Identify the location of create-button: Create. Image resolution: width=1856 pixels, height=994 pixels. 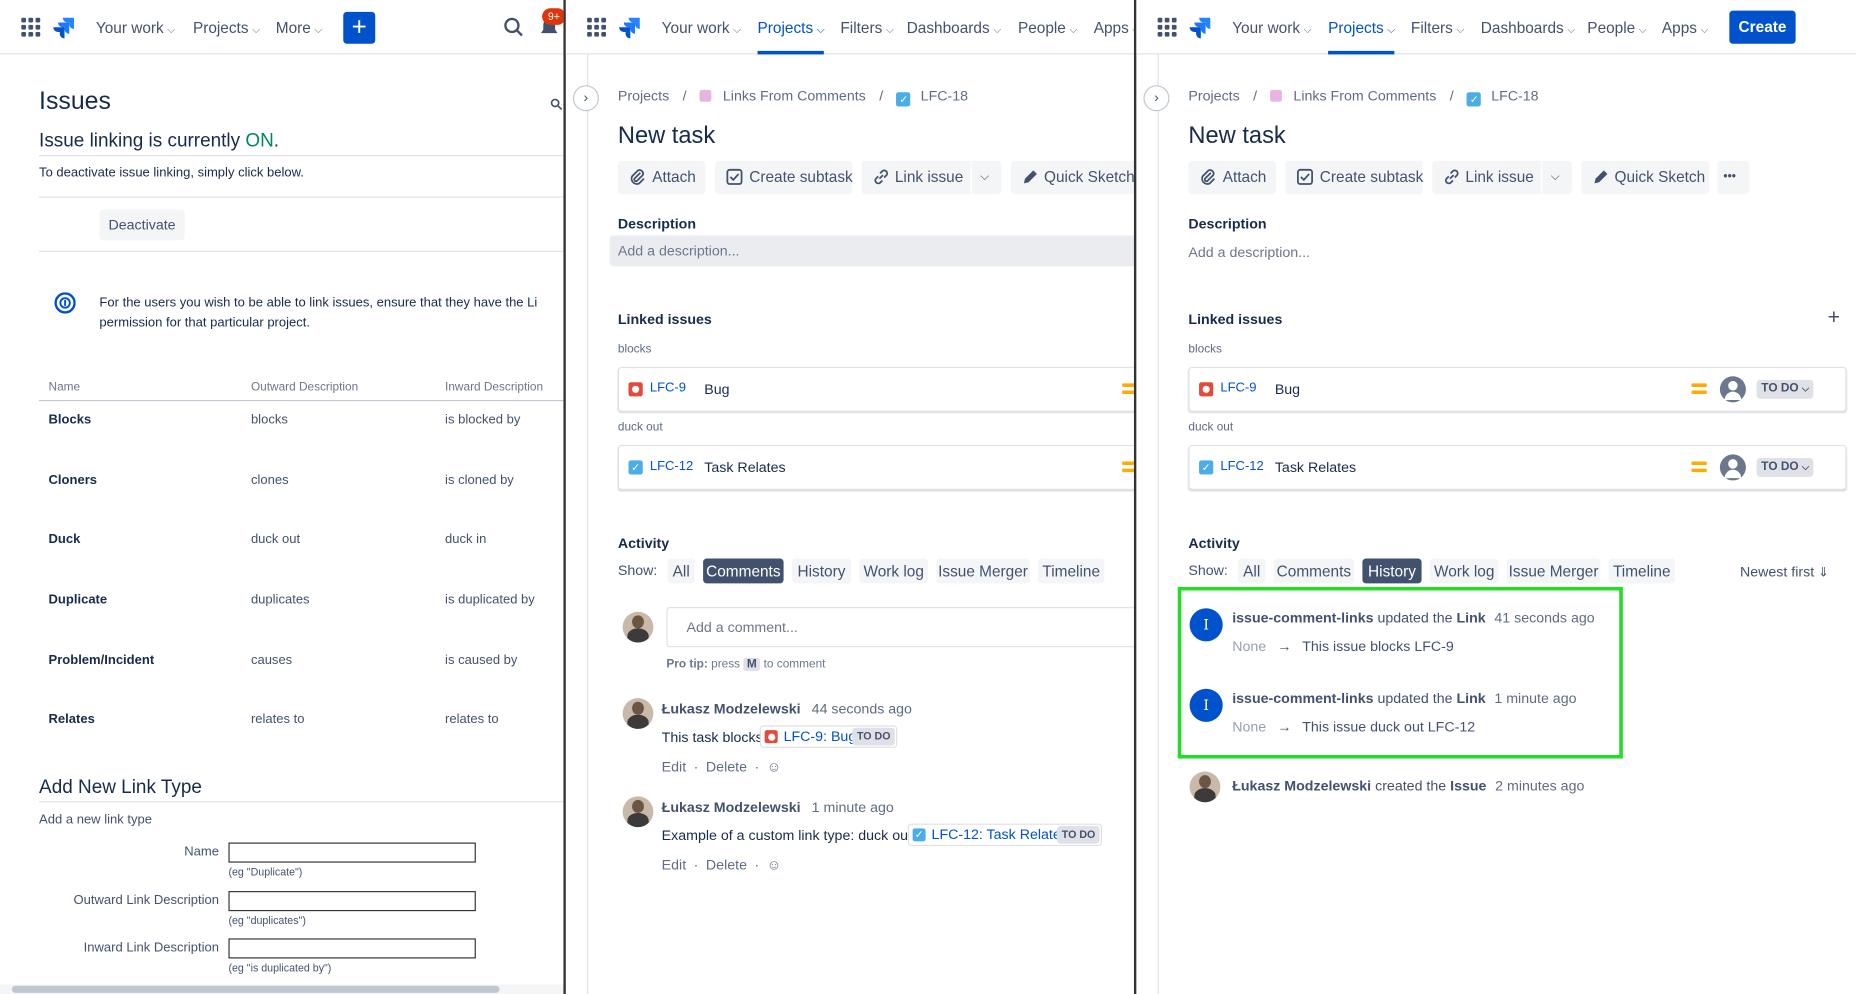
(1762, 27).